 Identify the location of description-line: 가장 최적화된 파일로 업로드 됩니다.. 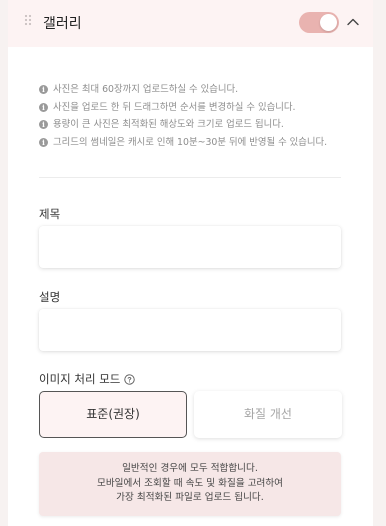
(190, 497).